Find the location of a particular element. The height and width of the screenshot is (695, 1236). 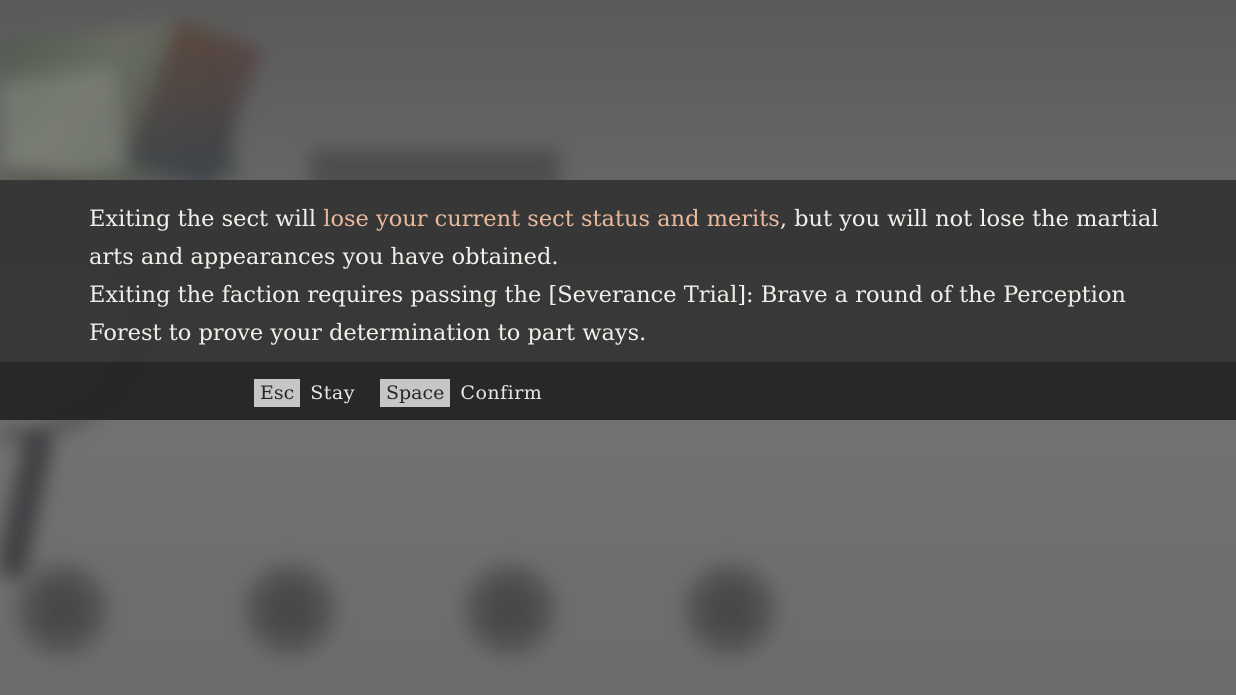

background-ink-stroke is located at coordinates (28, 505).